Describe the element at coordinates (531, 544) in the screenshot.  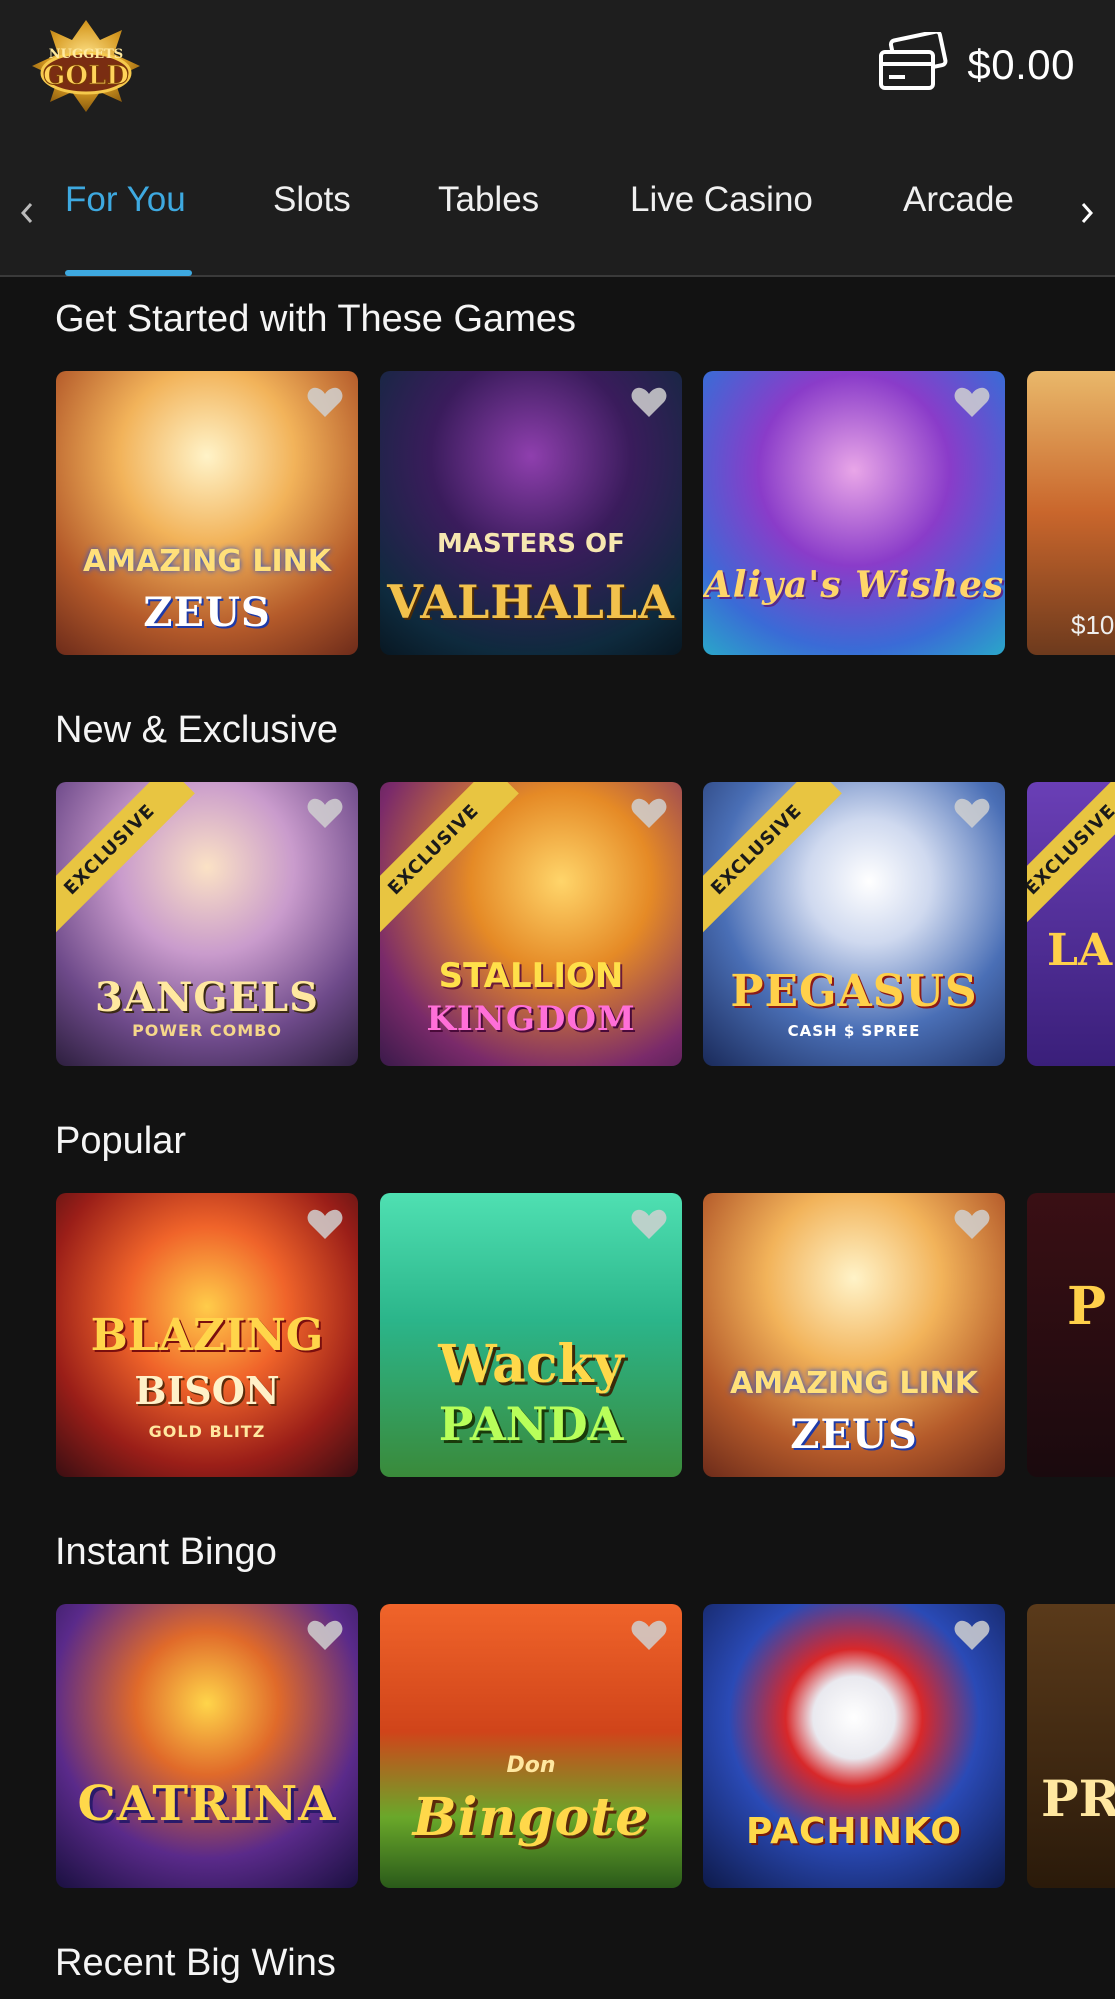
I see `game-title: MASTERS OF` at that location.